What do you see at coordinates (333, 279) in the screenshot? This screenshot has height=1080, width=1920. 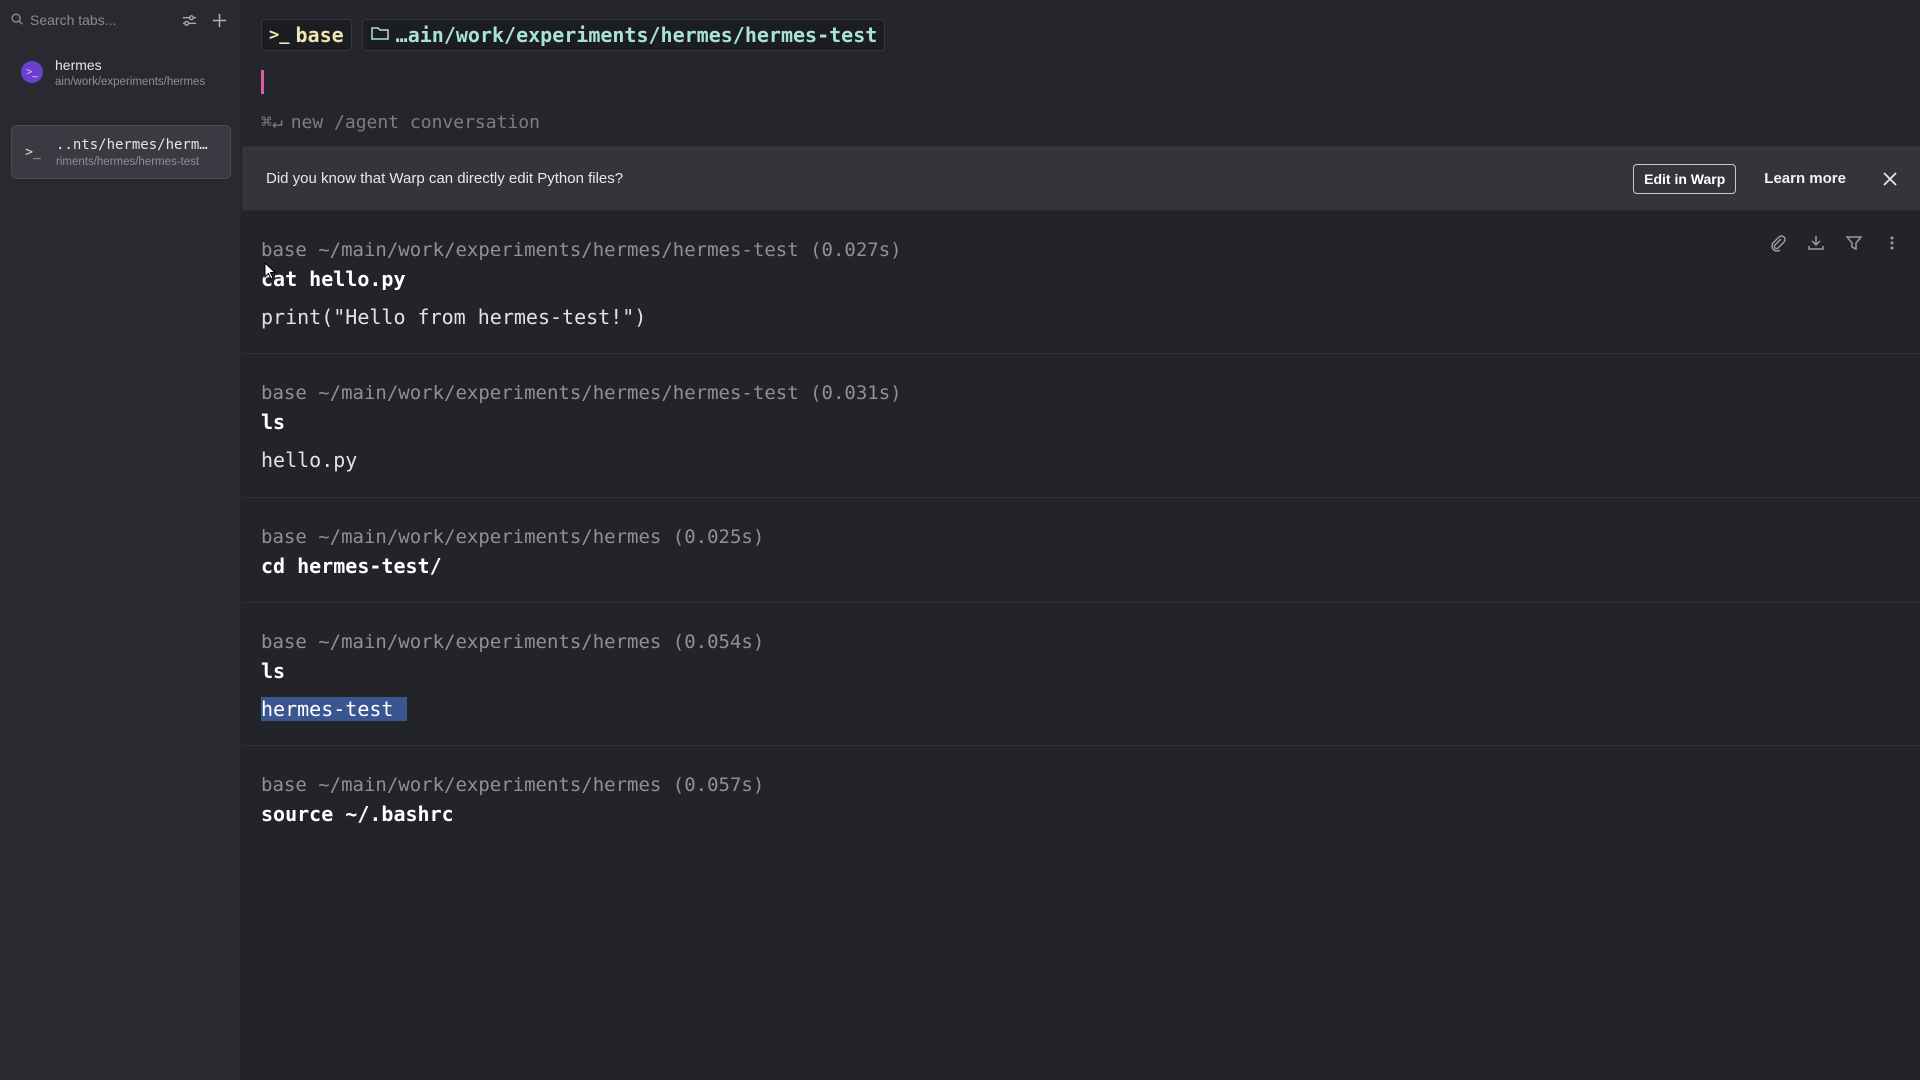 I see `block-command: cat hello.py` at bounding box center [333, 279].